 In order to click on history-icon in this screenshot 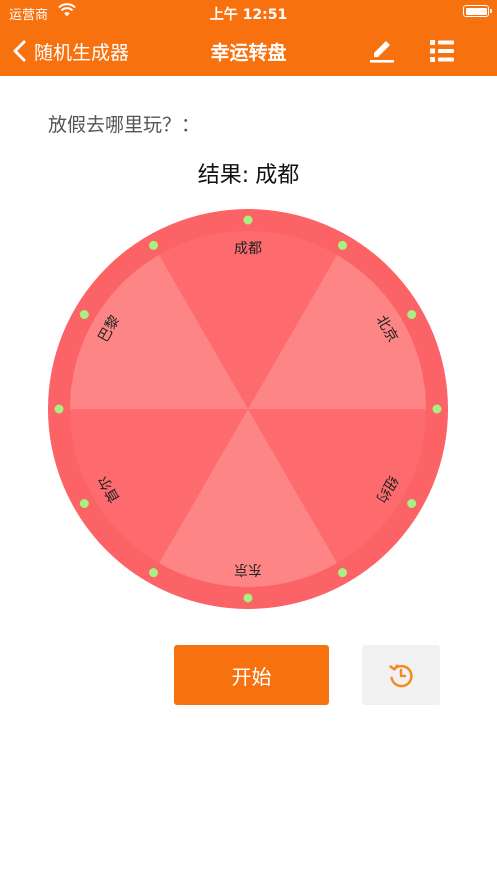, I will do `click(401, 676)`.